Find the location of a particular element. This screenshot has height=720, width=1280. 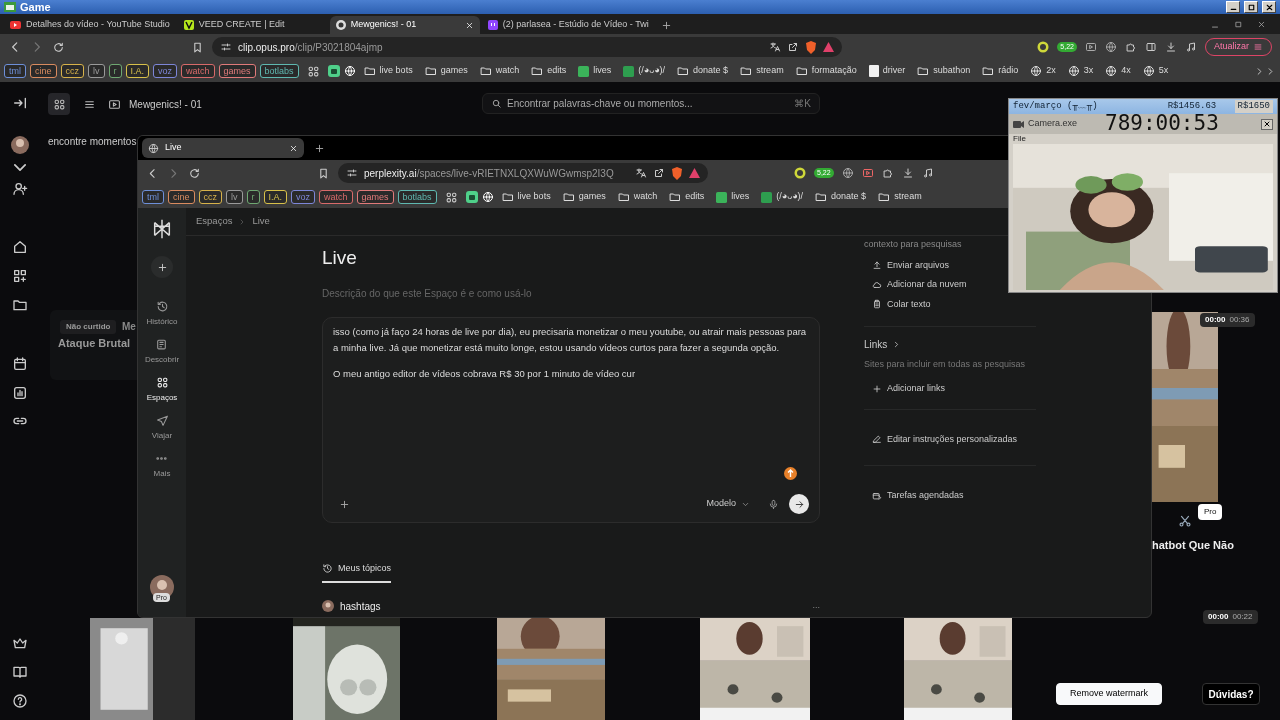

breadcrumb-item: Live is located at coordinates (261, 221).